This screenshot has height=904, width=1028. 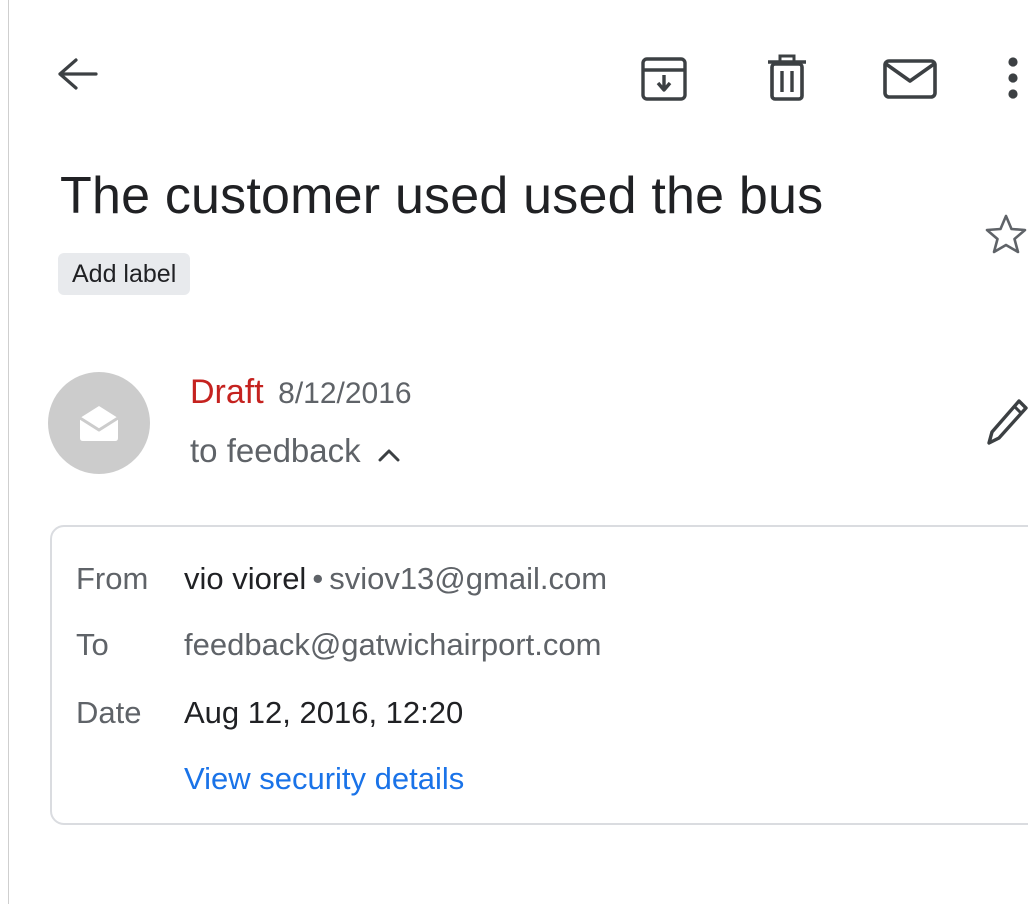 What do you see at coordinates (1007, 422) in the screenshot?
I see `edit-draft-pencil-icon` at bounding box center [1007, 422].